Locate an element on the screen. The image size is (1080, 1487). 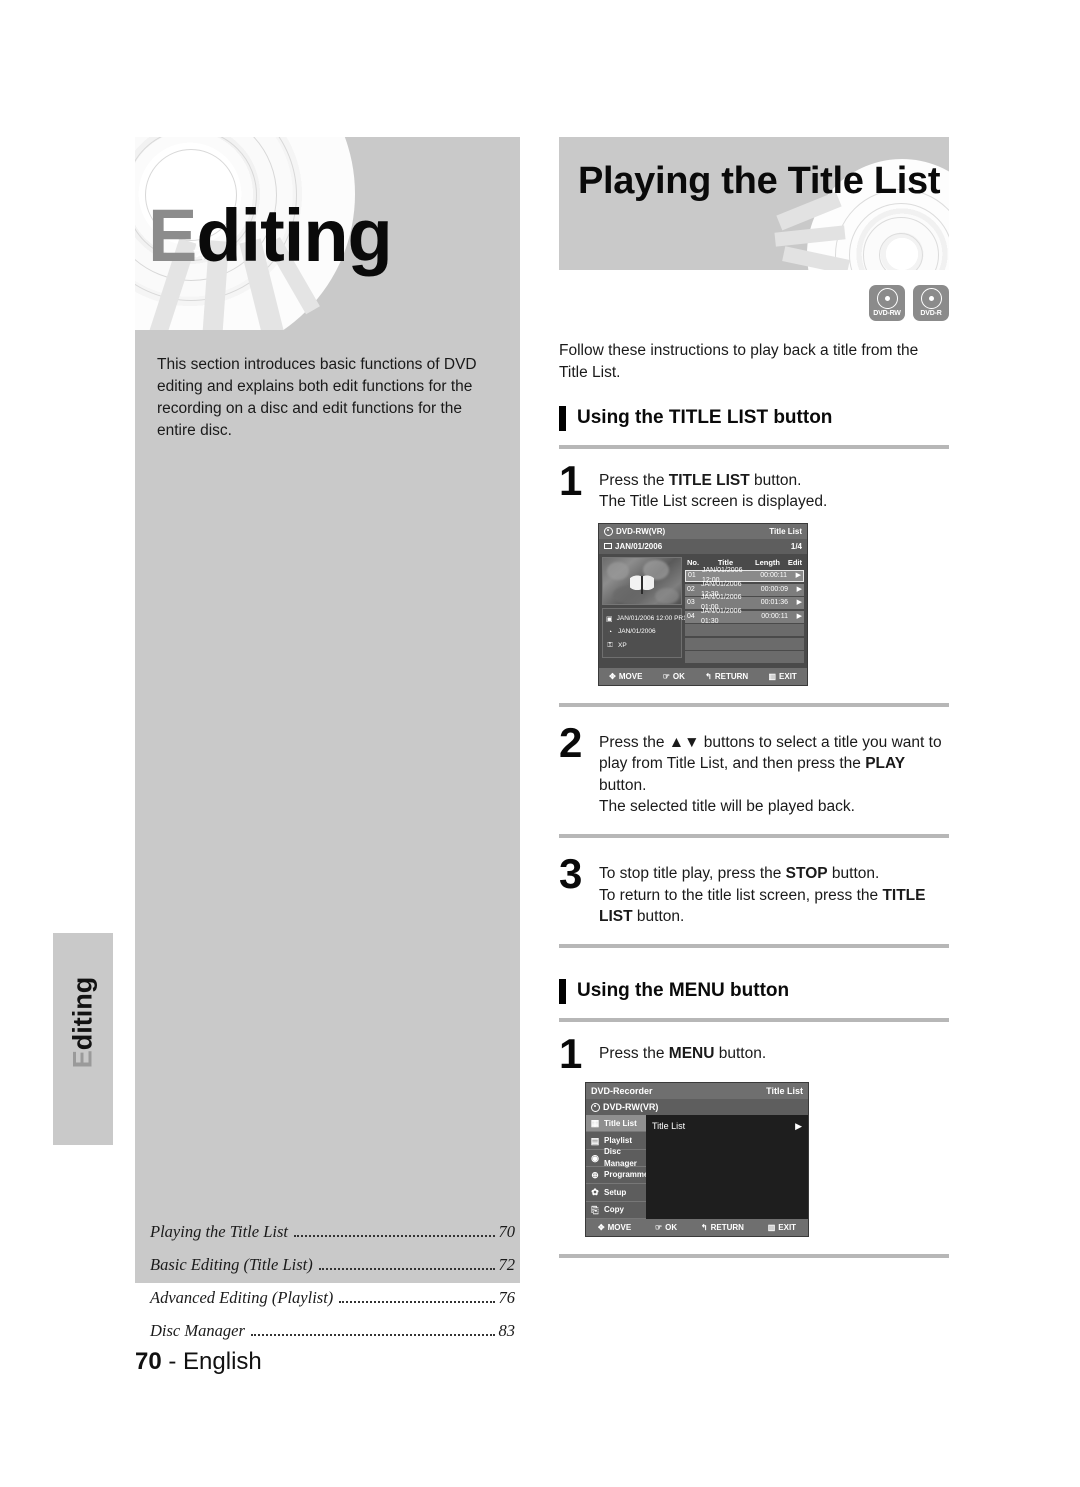
table-row-empty is located at coordinates (744, 643).